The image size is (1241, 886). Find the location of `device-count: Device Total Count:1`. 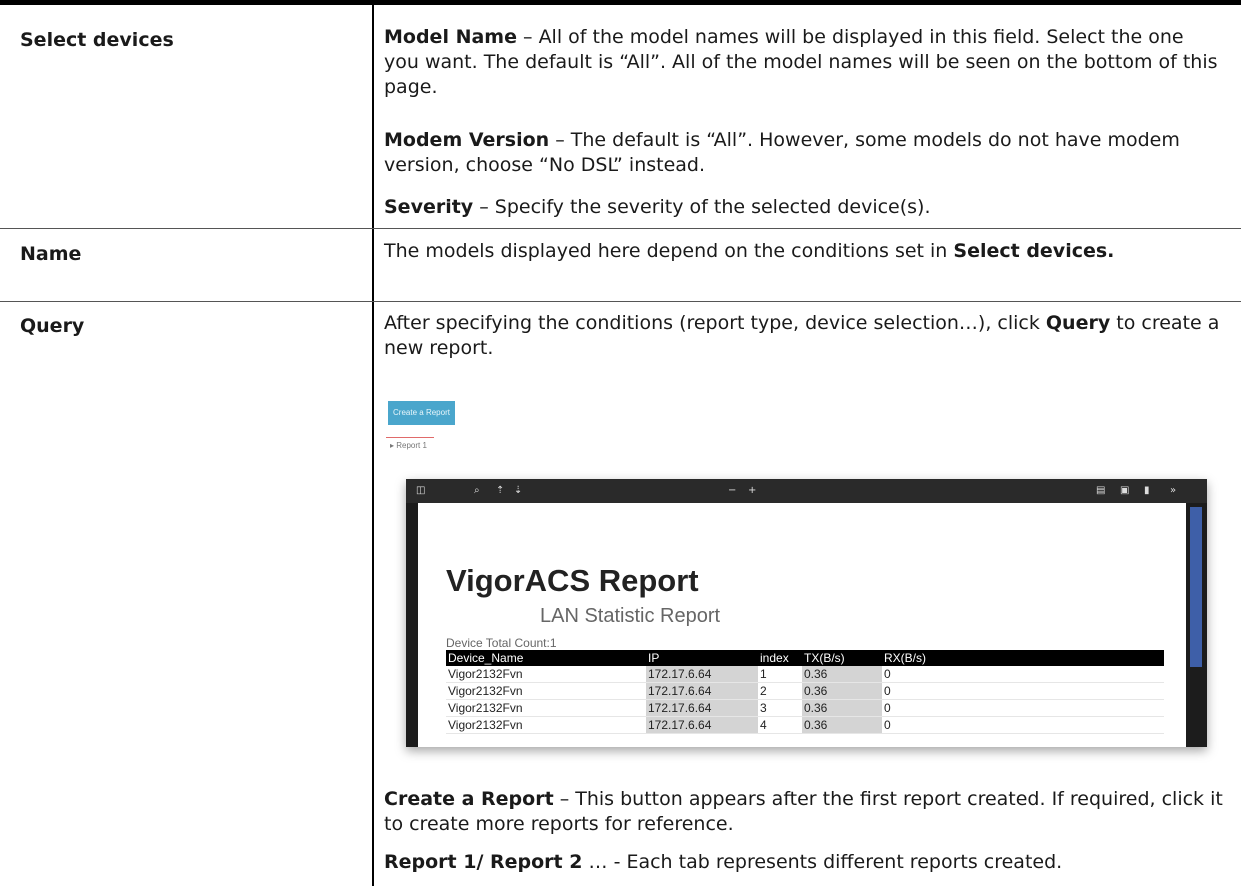

device-count: Device Total Count:1 is located at coordinates (501, 643).